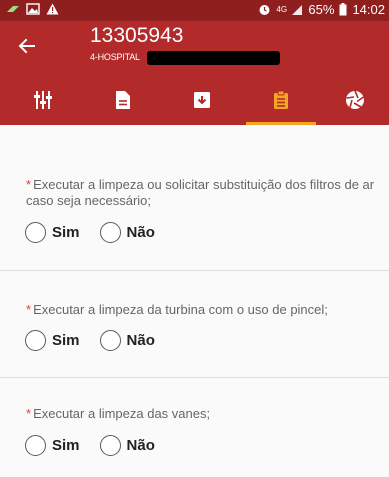 This screenshot has width=389, height=477. Describe the element at coordinates (264, 9) in the screenshot. I see `alarm-icon` at that location.